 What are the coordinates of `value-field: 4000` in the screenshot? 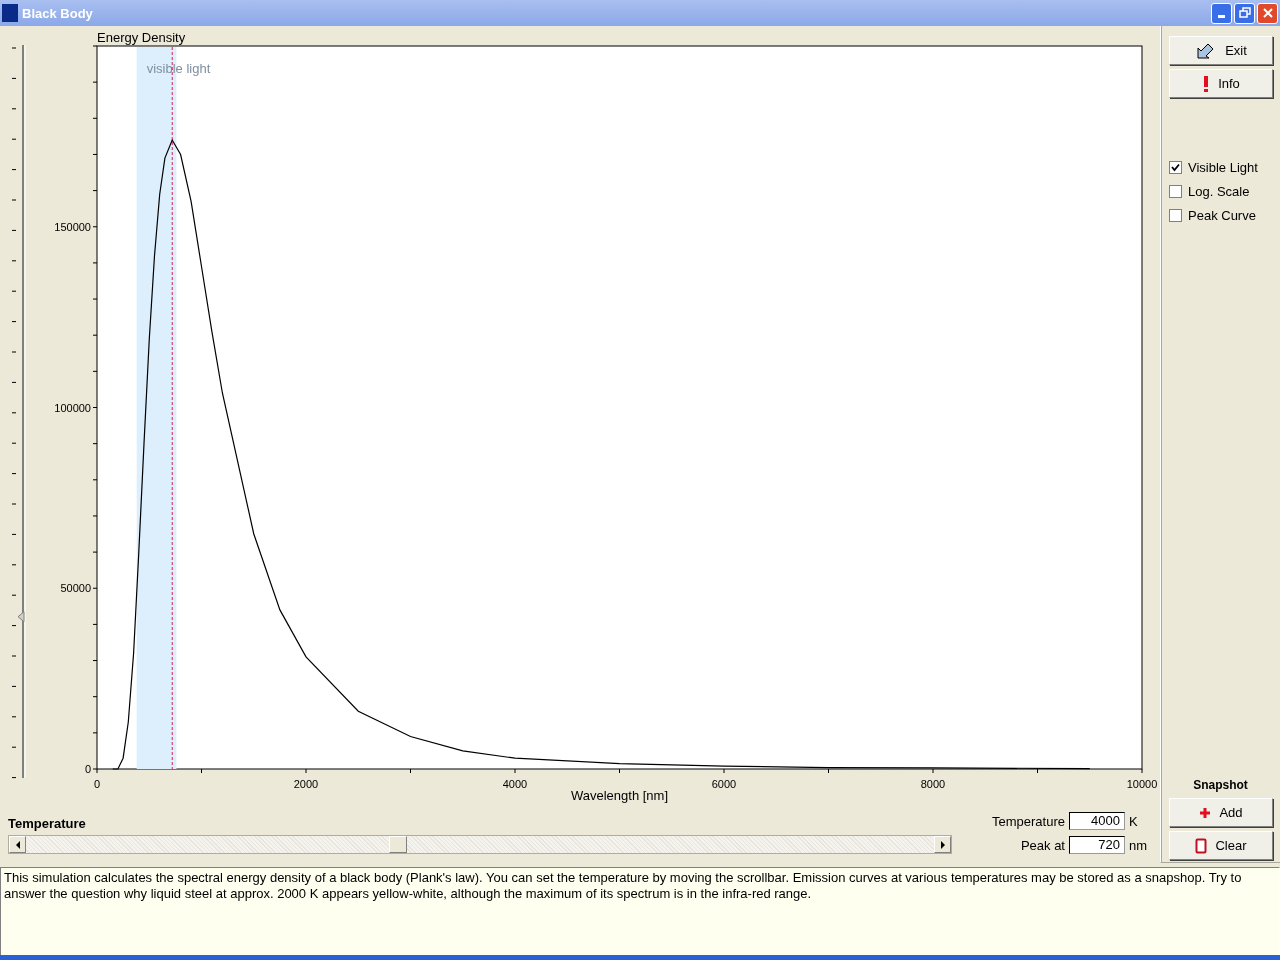 It's located at (1097, 821).